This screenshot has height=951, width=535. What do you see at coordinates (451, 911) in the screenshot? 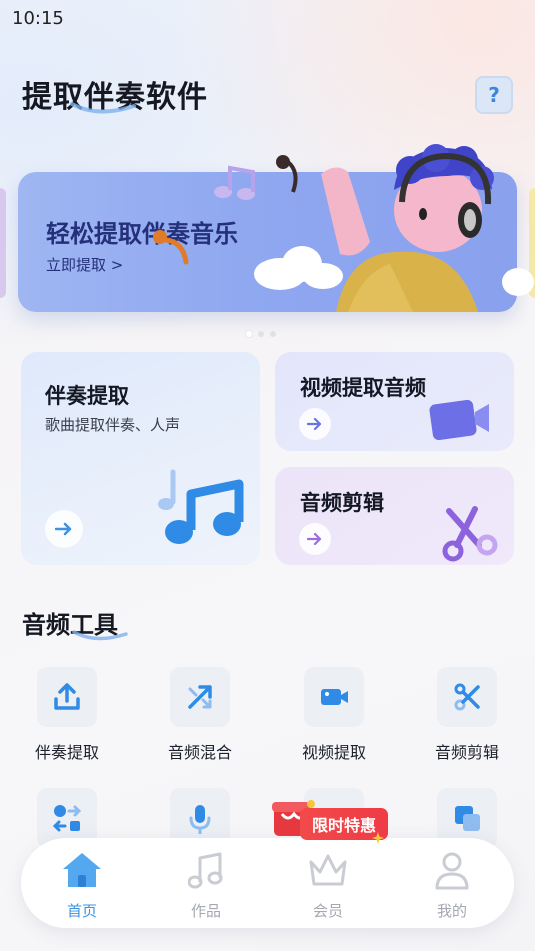
I see `nav-label: 我的` at bounding box center [451, 911].